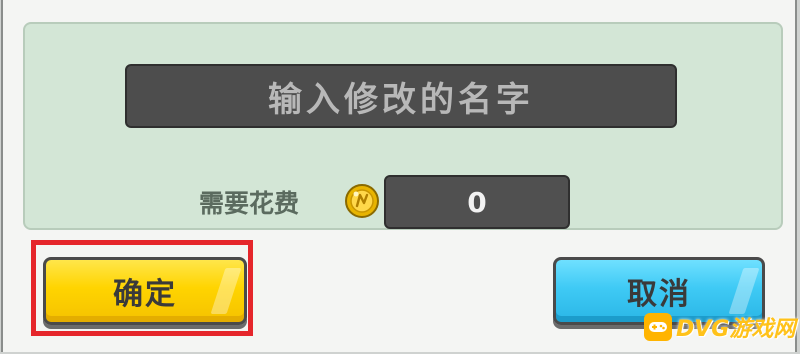  Describe the element at coordinates (145, 294) in the screenshot. I see `confirm-label: 确定` at that location.